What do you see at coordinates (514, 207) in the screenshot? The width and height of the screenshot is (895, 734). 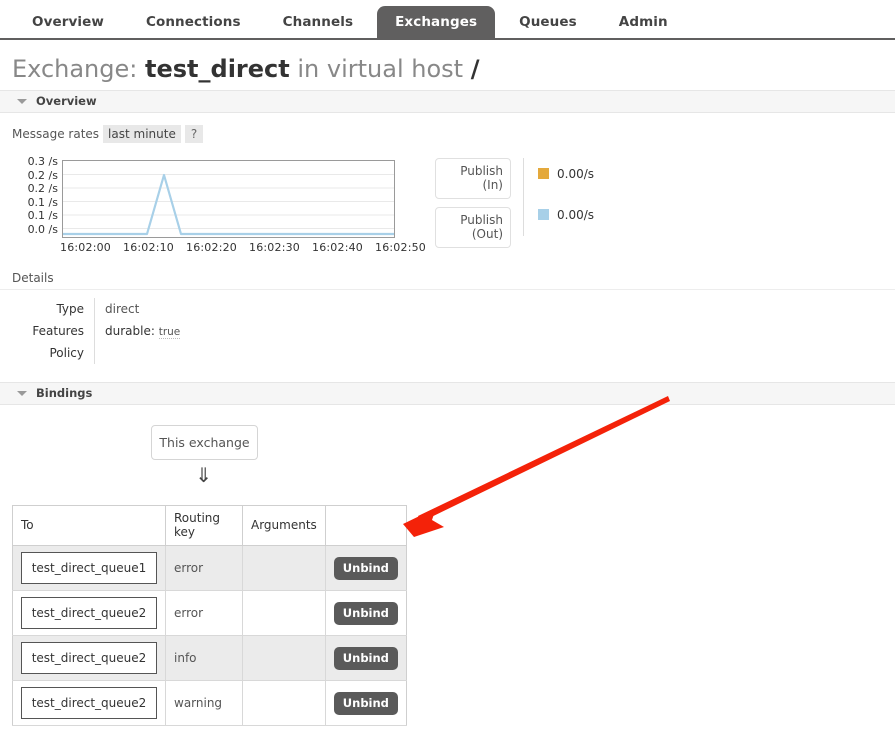 I see `chart-legend: Publish (In) Publish (Out) 0.00/s 0.00/s` at bounding box center [514, 207].